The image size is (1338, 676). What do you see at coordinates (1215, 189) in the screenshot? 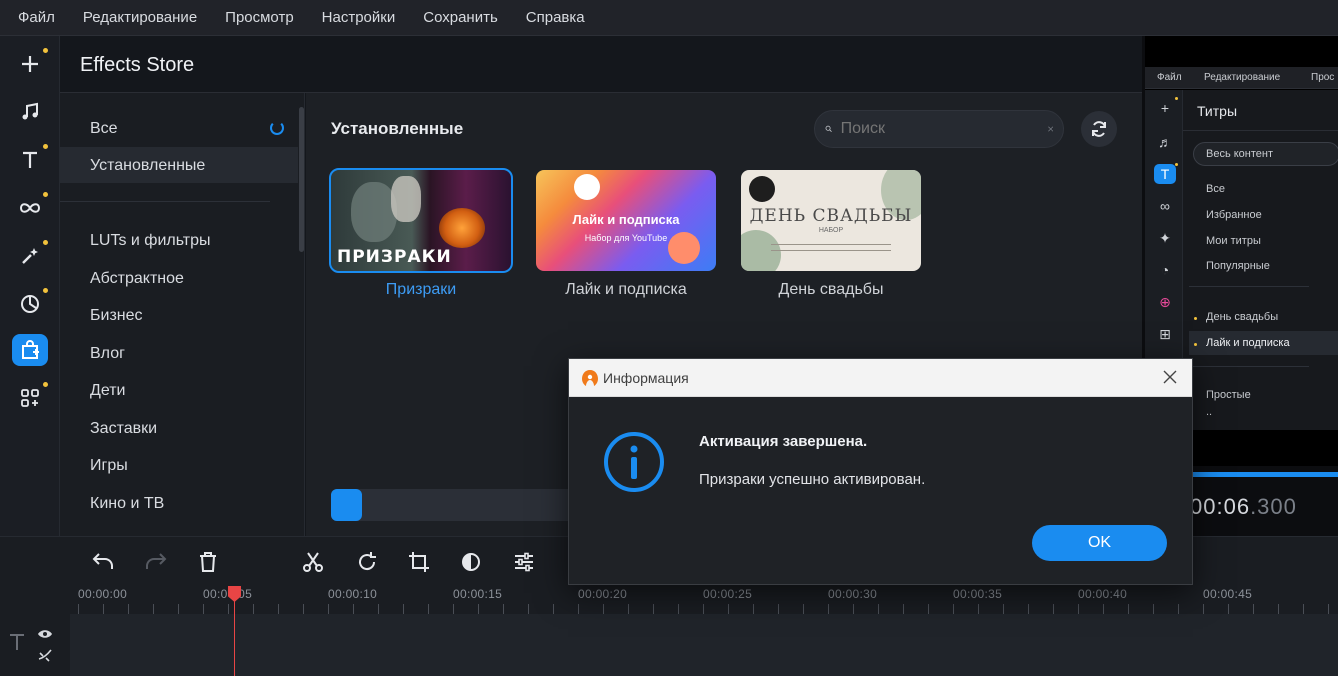
I see `preview-item: Все` at bounding box center [1215, 189].